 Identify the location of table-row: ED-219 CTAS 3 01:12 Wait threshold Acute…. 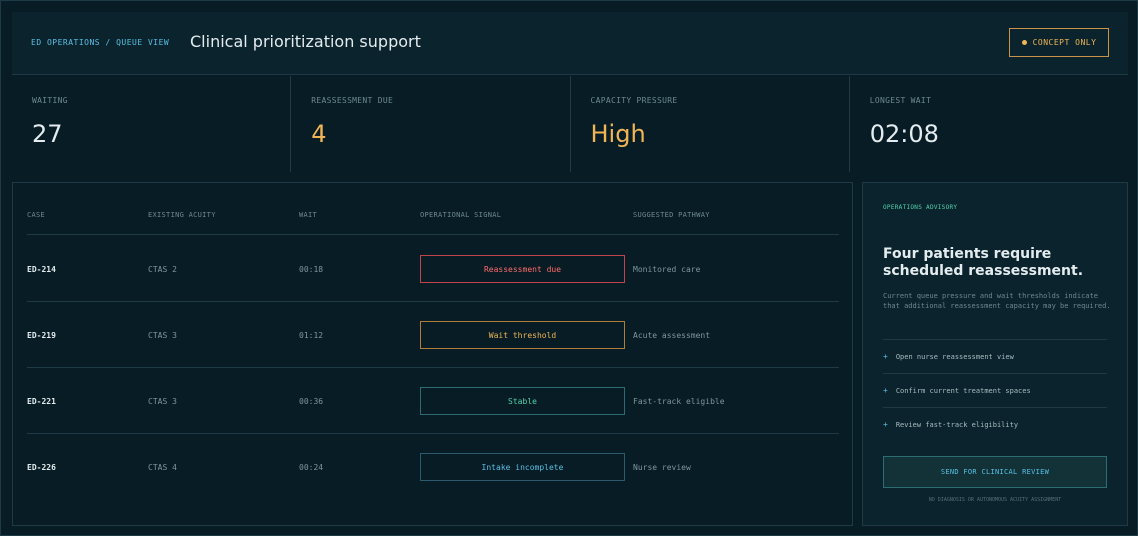
(433, 335).